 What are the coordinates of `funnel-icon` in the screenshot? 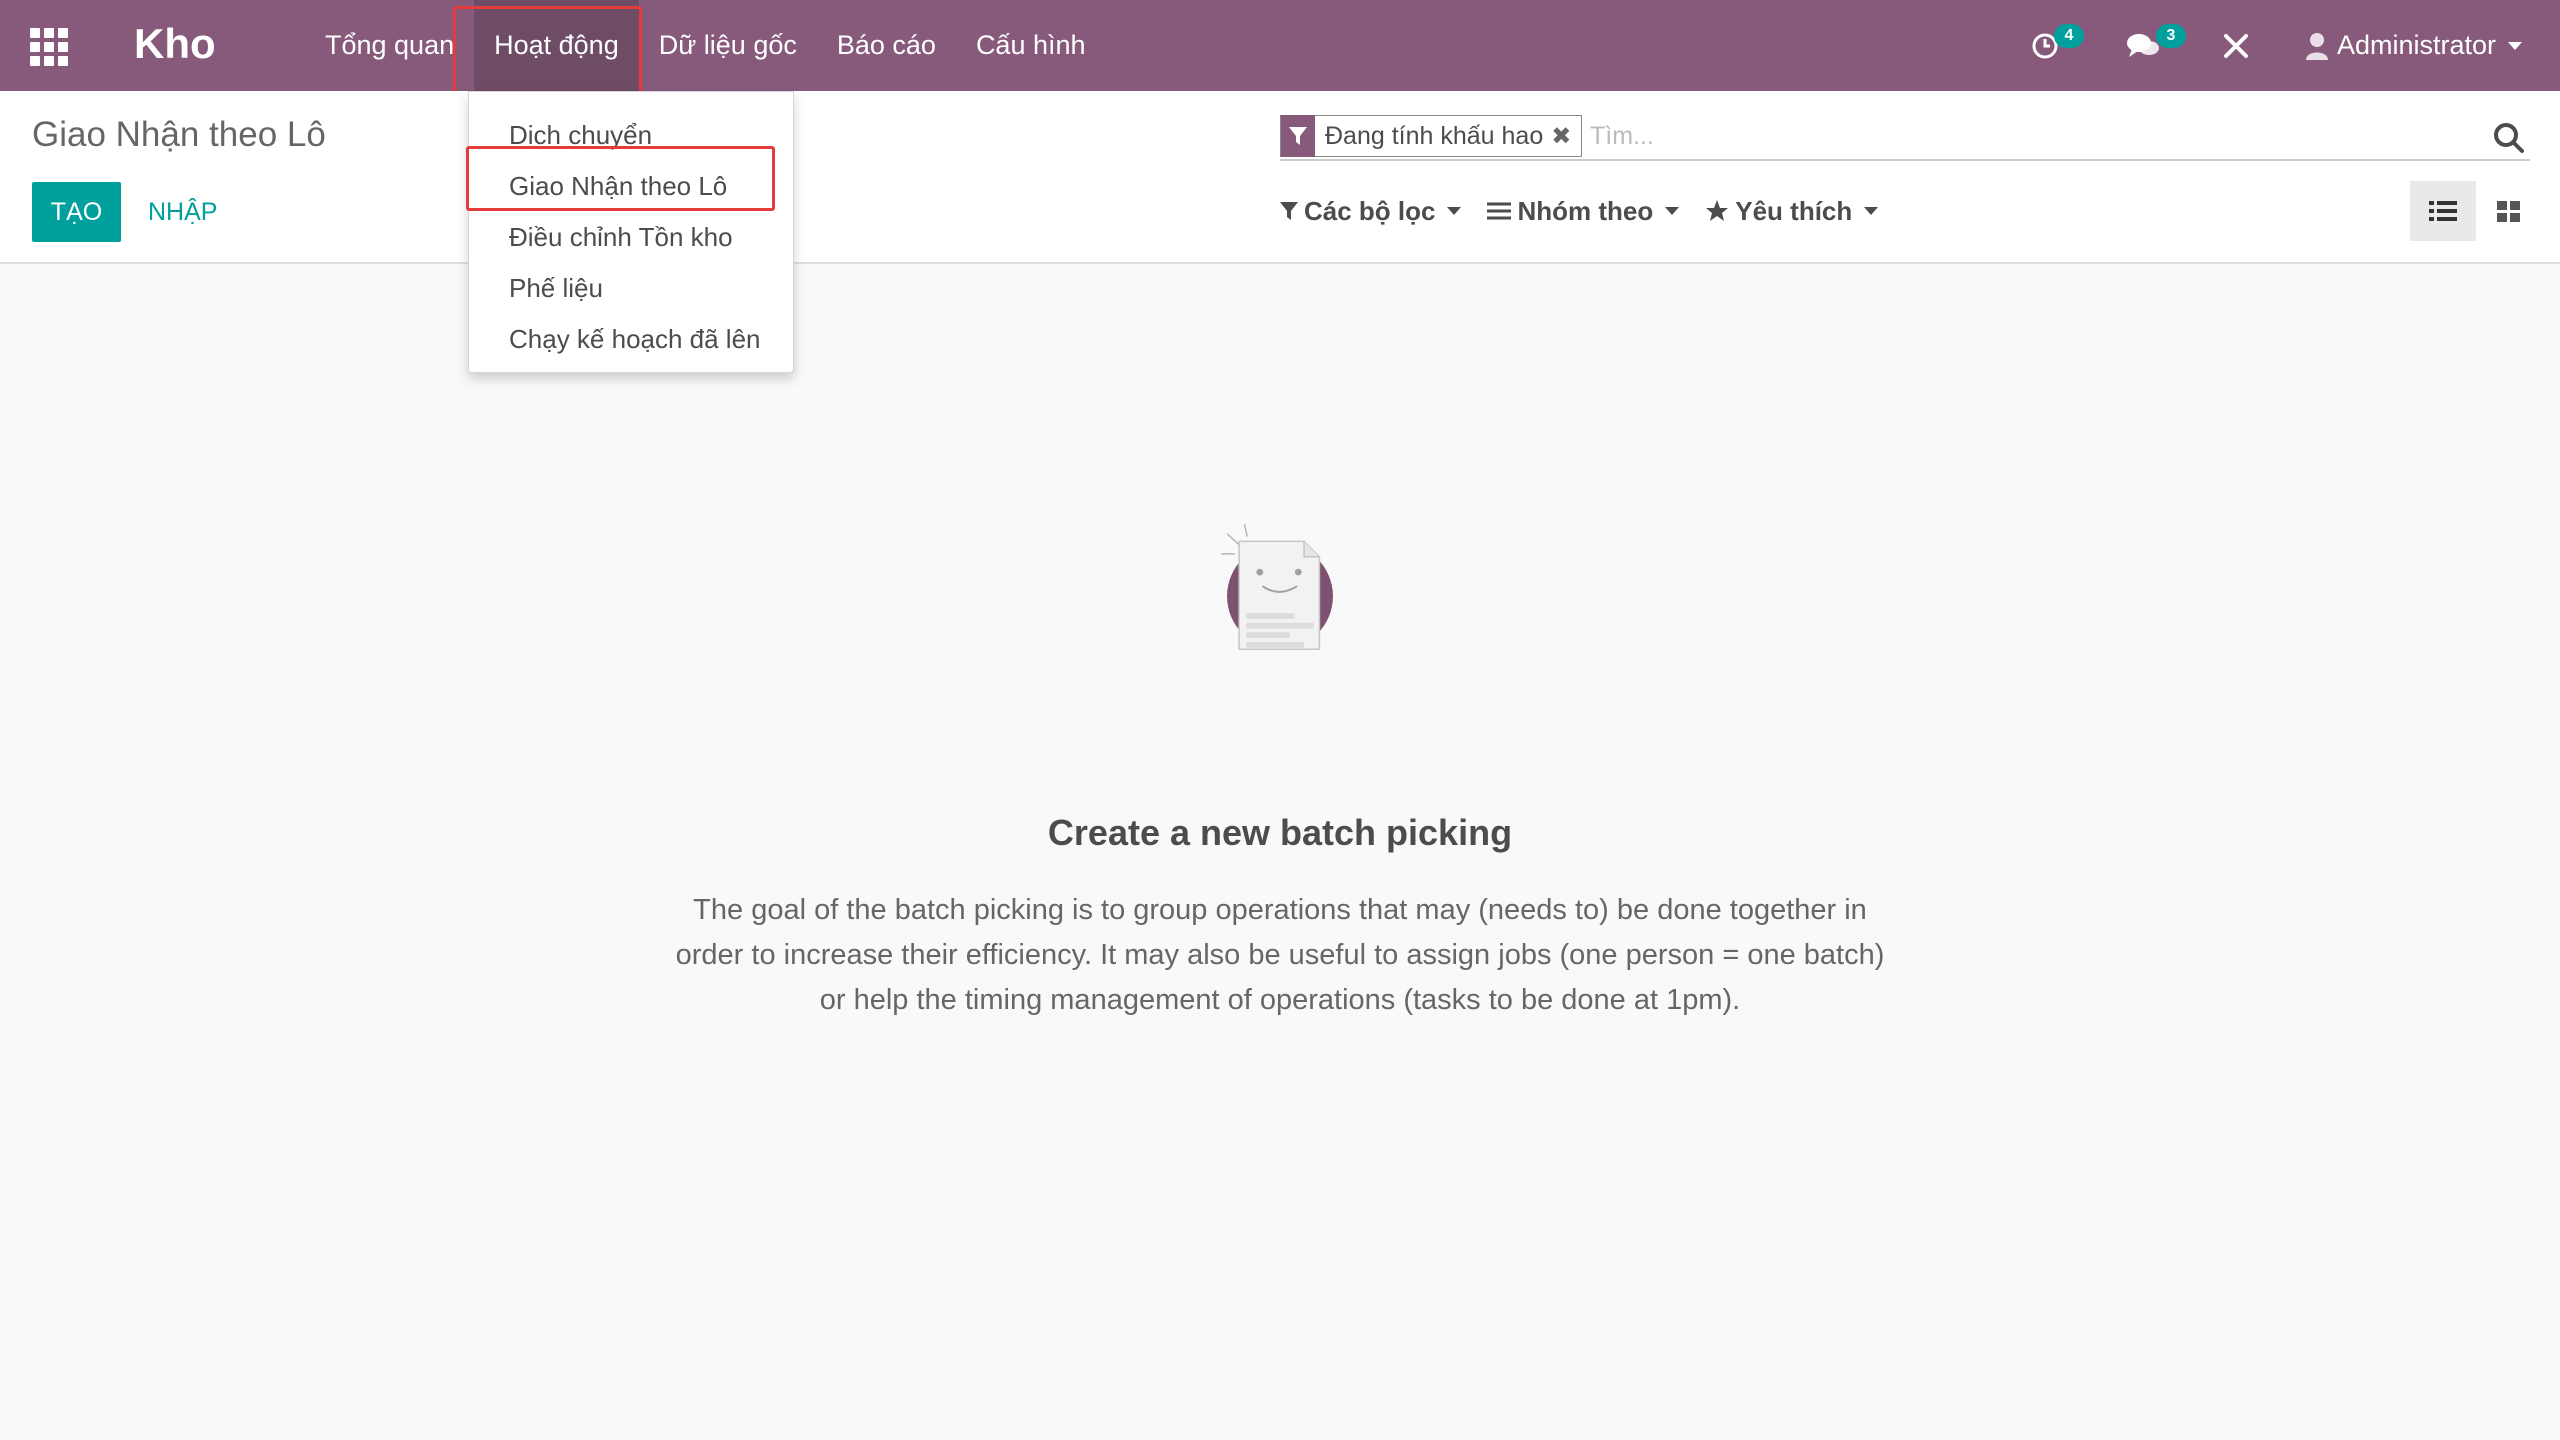 It's located at (1289, 211).